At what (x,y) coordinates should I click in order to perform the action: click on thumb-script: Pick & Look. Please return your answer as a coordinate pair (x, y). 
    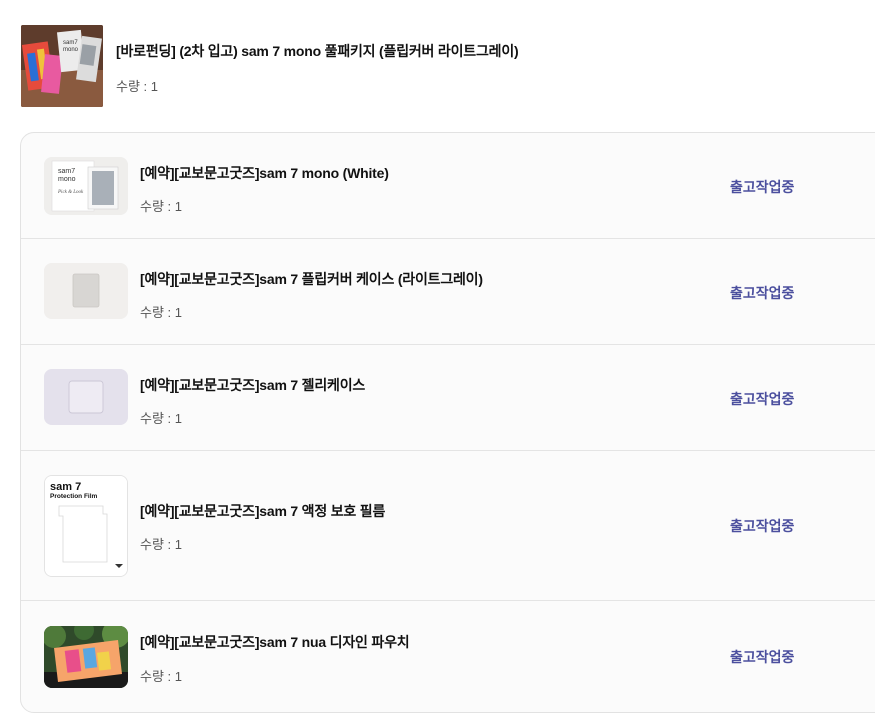
    Looking at the image, I should click on (70, 192).